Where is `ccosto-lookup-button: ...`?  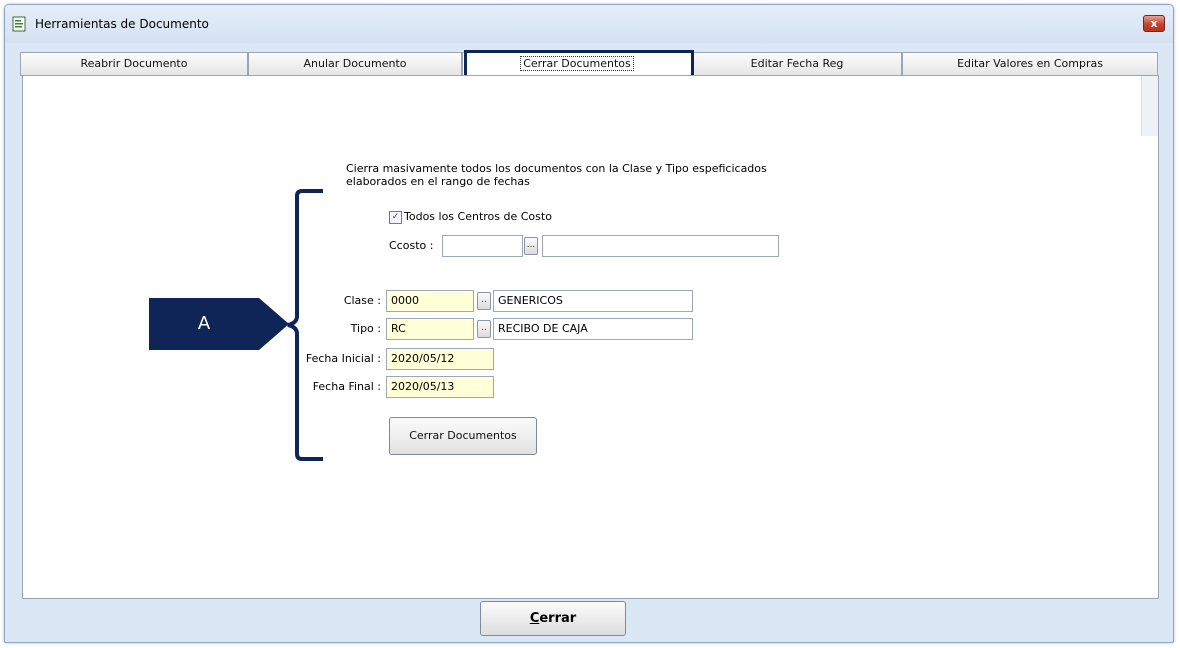 ccosto-lookup-button: ... is located at coordinates (531, 246).